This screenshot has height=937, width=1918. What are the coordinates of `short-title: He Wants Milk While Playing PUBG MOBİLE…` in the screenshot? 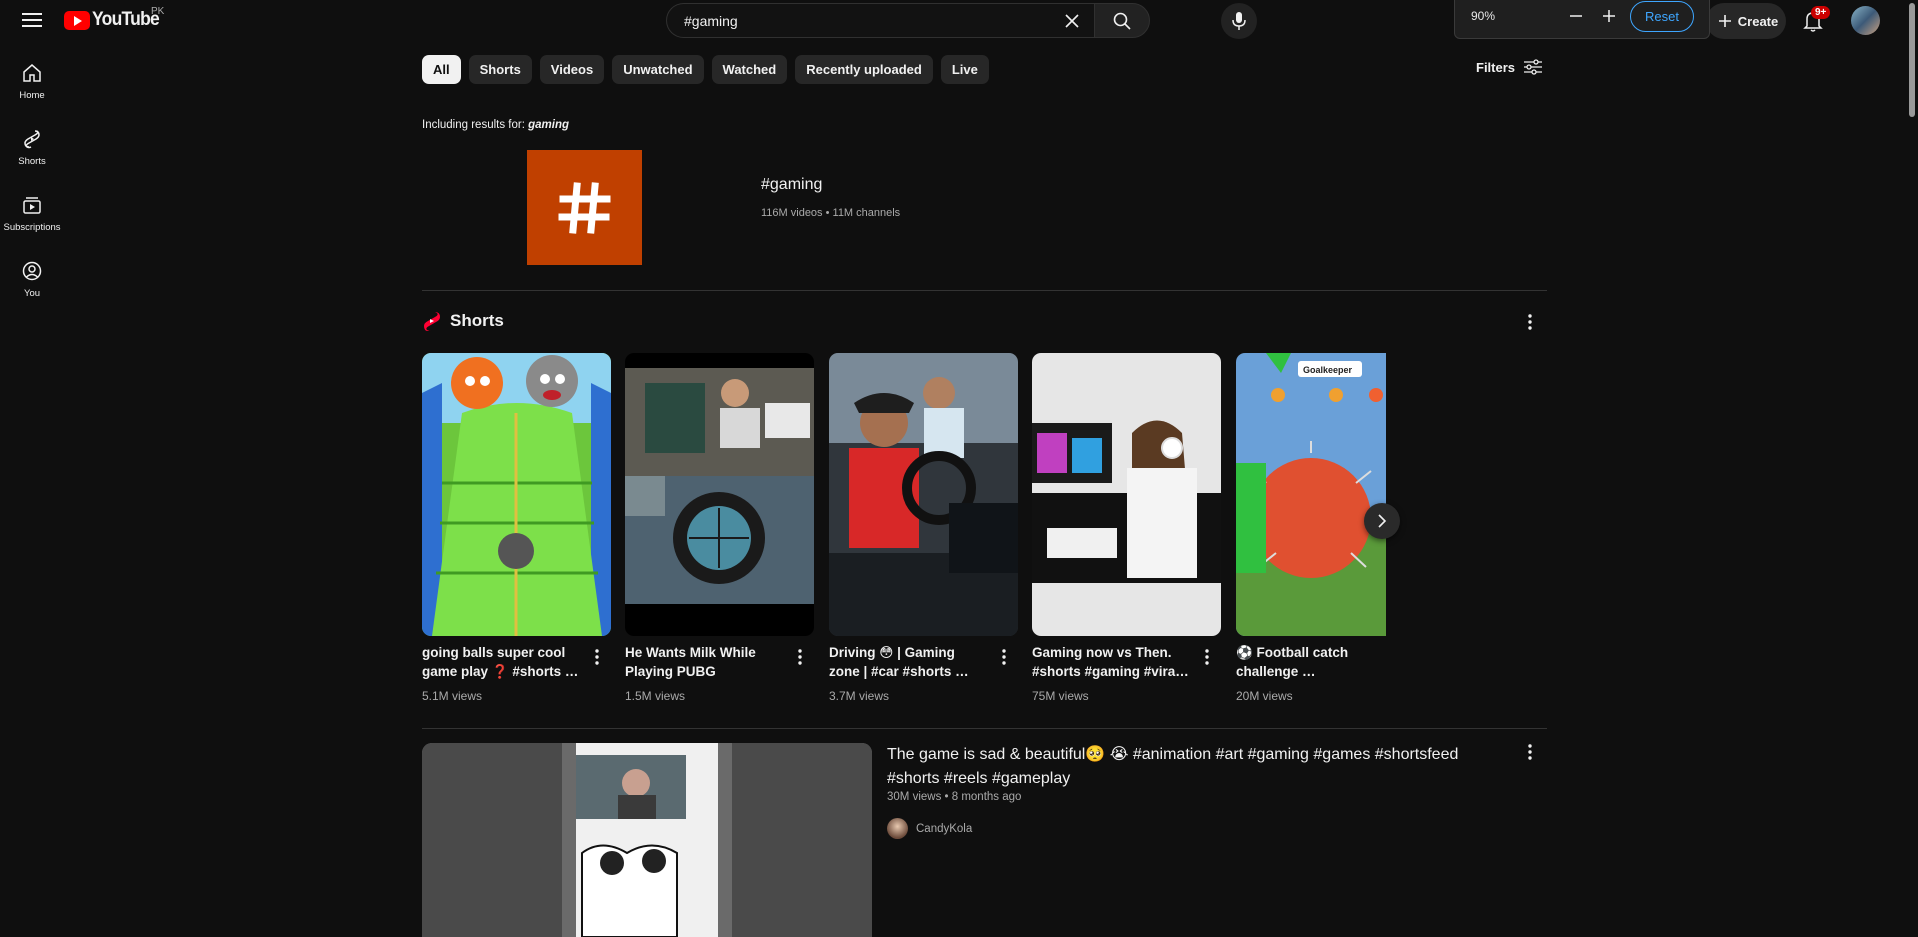 It's located at (705, 662).